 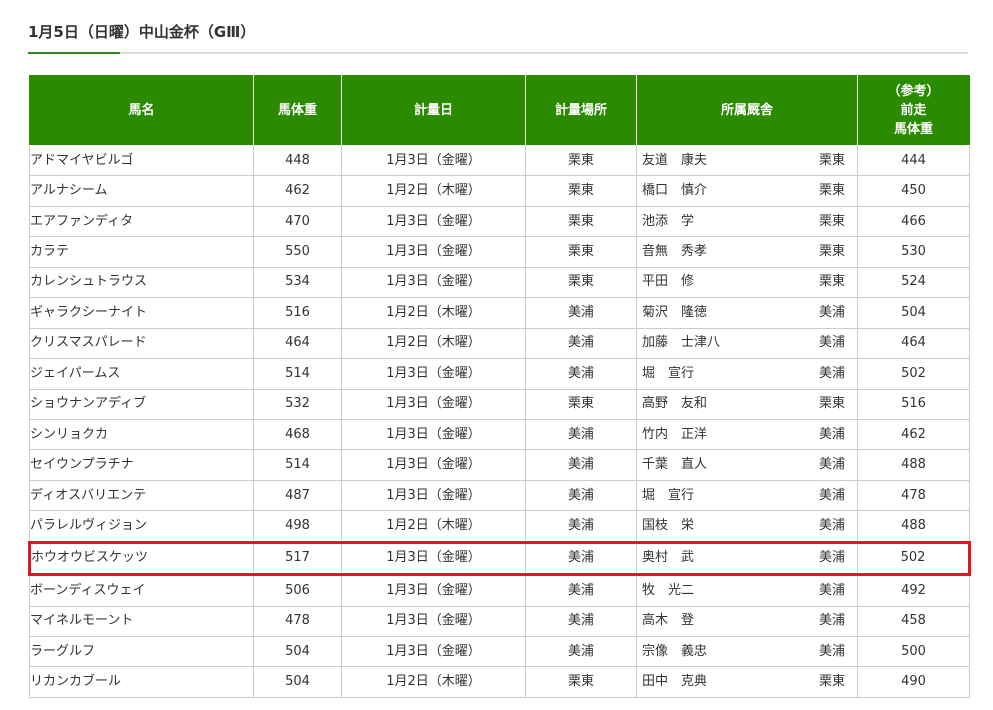 I want to click on previous-weight-cell: 530, so click(x=913, y=252).